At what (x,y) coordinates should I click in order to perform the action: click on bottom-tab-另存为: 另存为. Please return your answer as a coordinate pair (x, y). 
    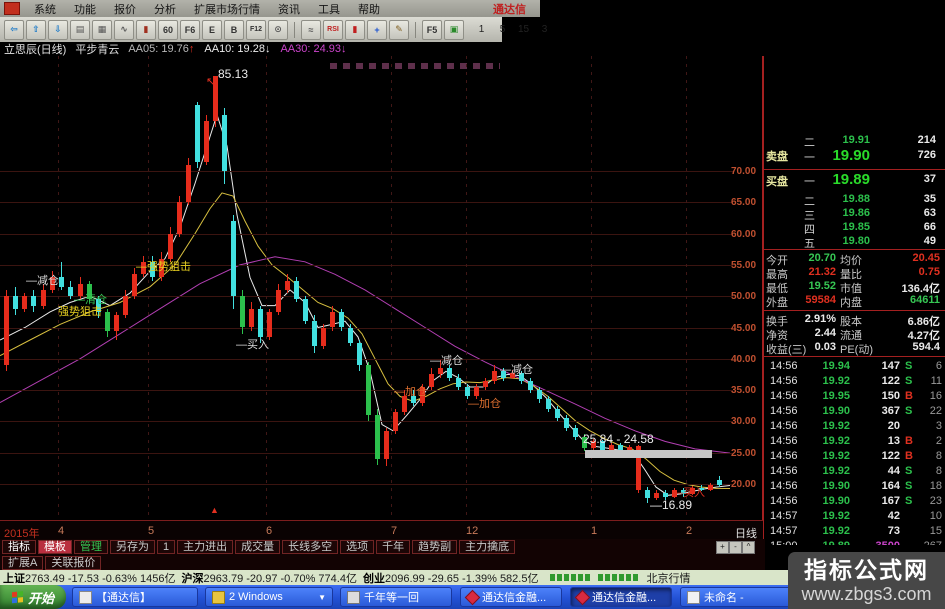
    Looking at the image, I should click on (132, 547).